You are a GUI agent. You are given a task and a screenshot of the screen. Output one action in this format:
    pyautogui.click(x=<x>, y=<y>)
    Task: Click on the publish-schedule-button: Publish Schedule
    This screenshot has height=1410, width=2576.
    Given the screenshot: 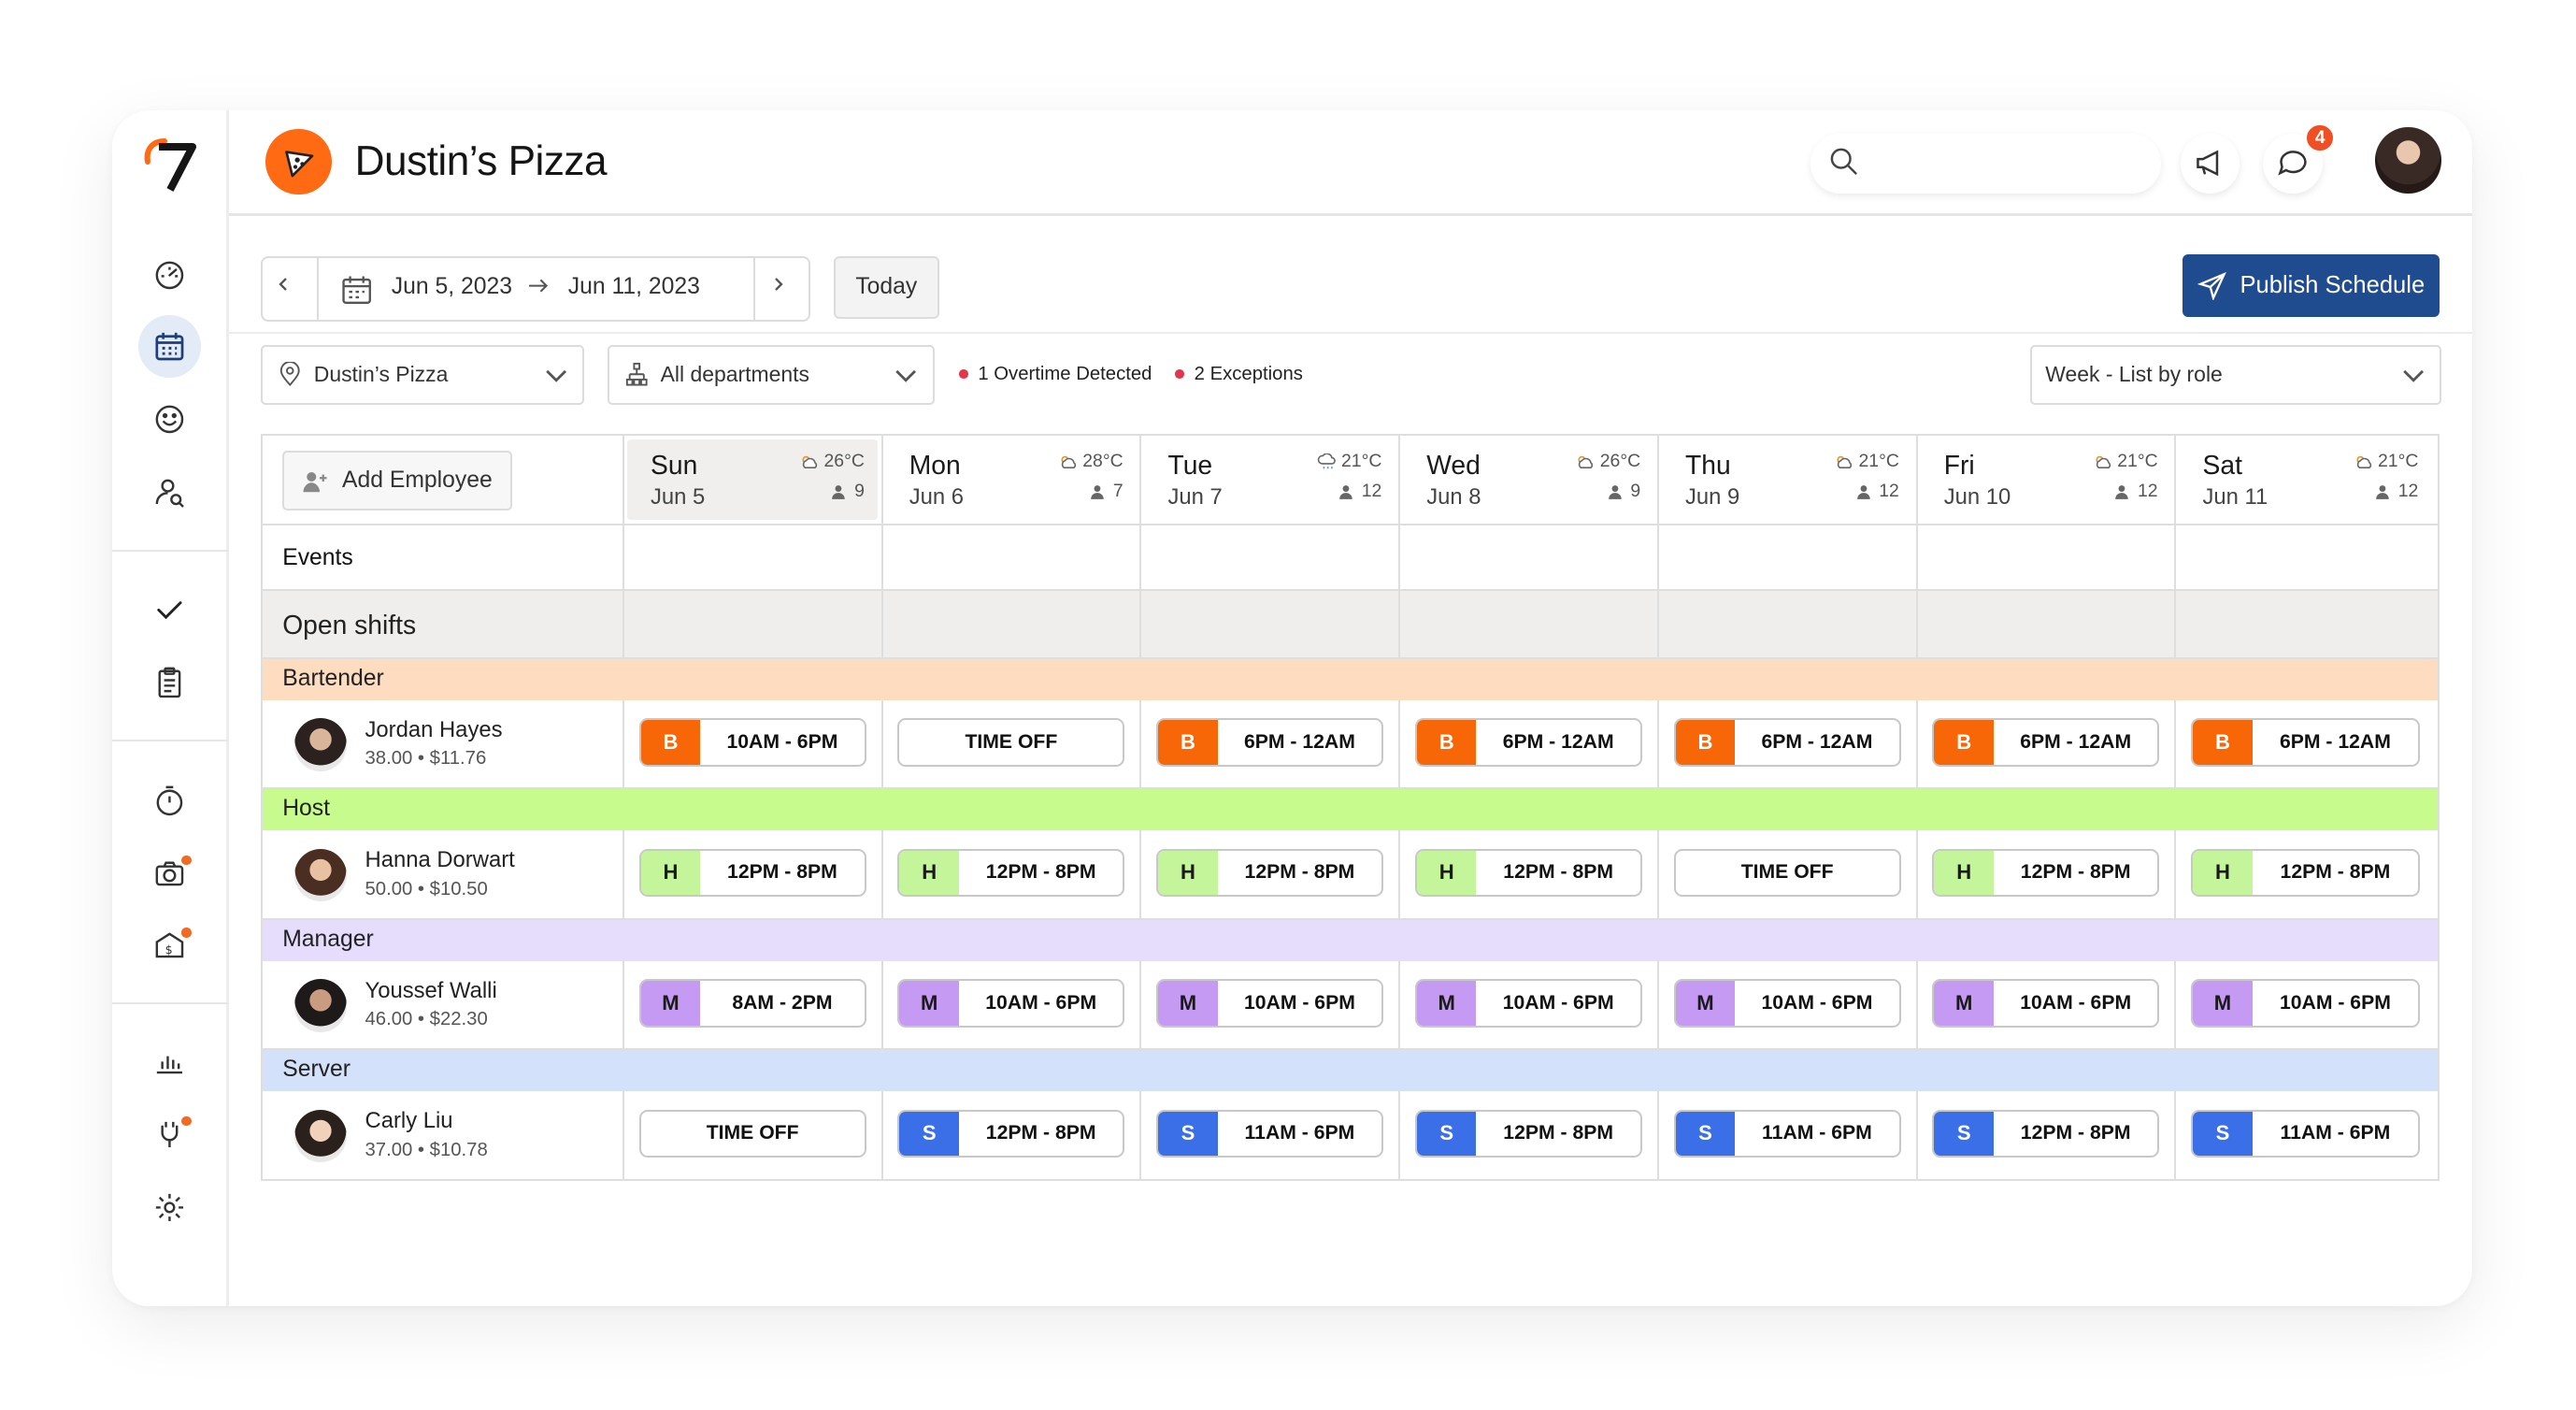 What is the action you would take?
    pyautogui.click(x=2311, y=285)
    